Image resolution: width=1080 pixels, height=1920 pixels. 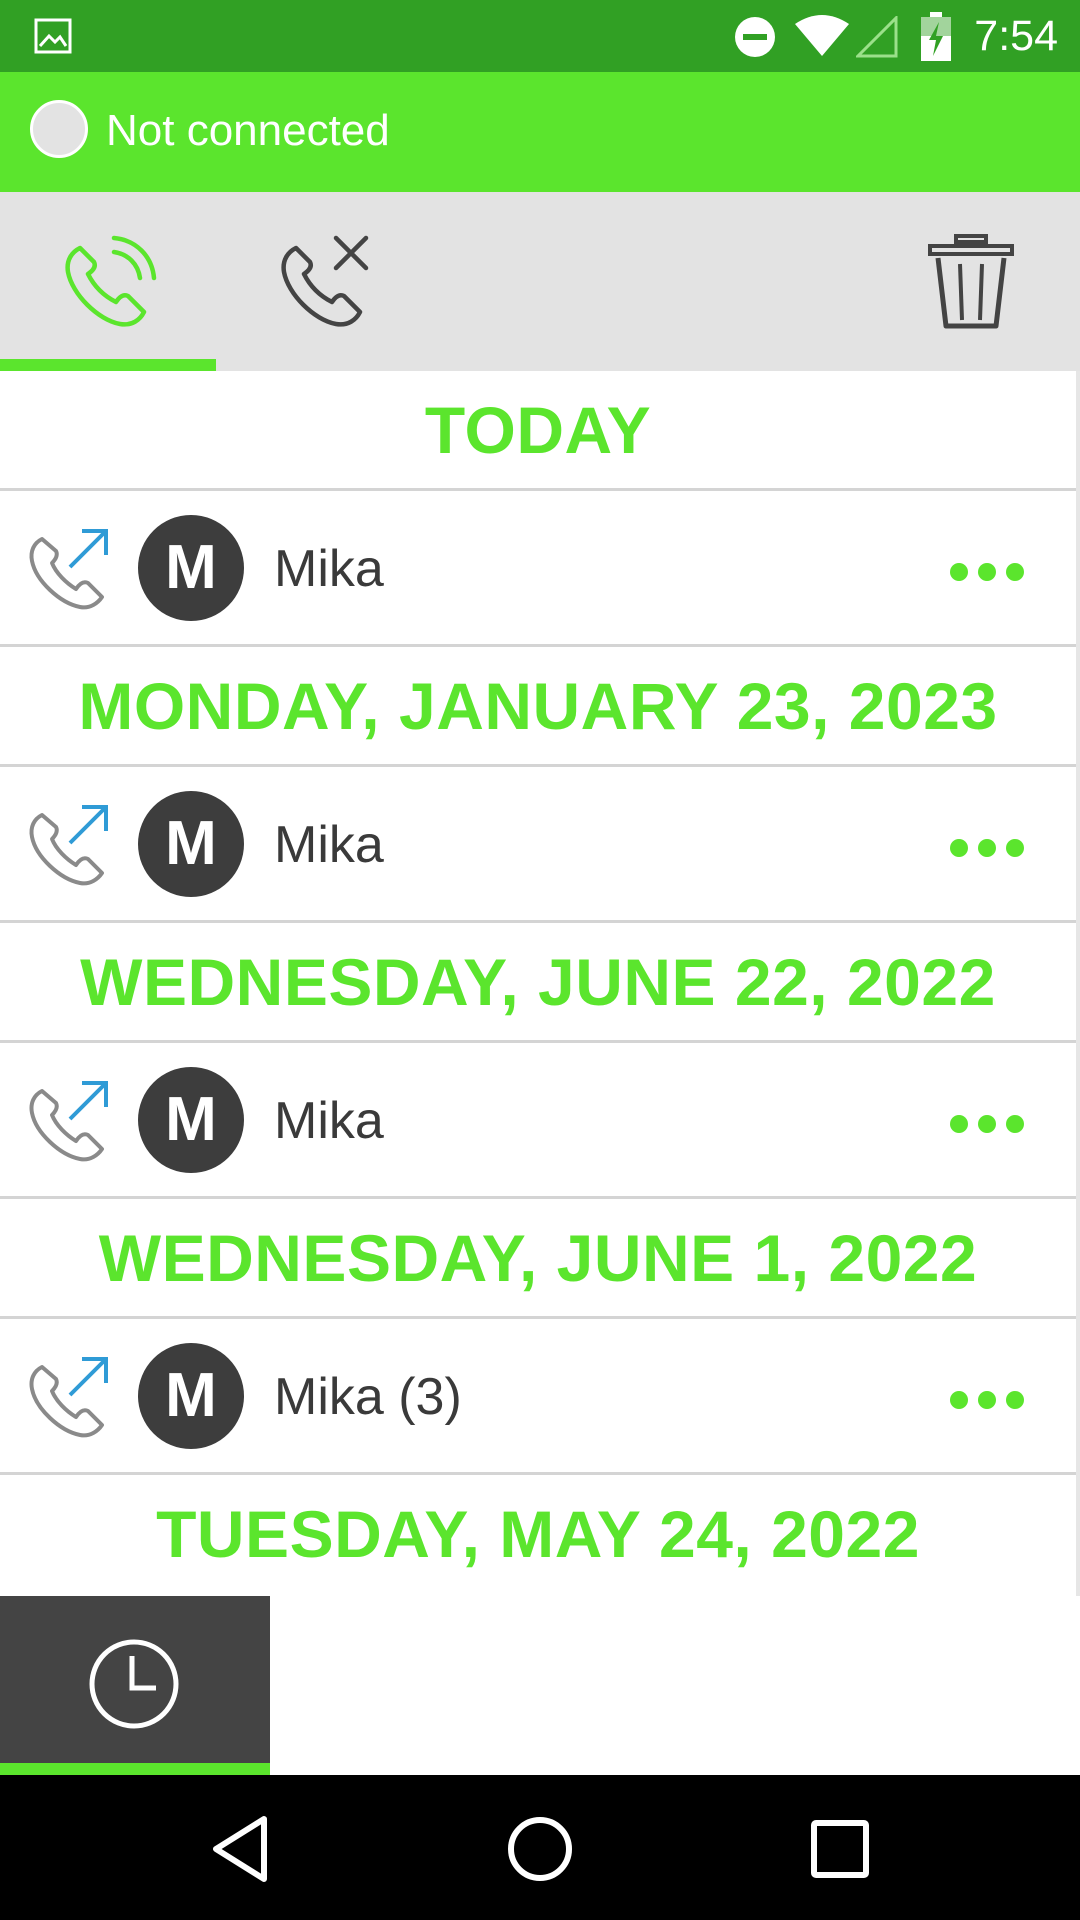 I want to click on connection-status-bar: Not connected, so click(x=540, y=132).